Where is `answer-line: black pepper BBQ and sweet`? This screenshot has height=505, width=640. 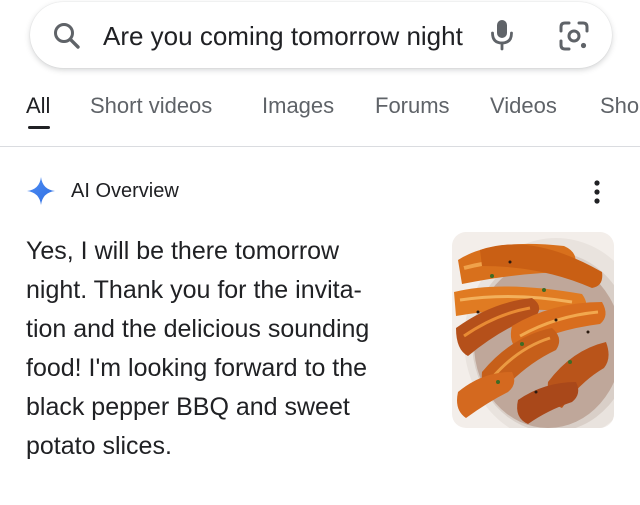
answer-line: black pepper BBQ and sweet is located at coordinates (188, 407).